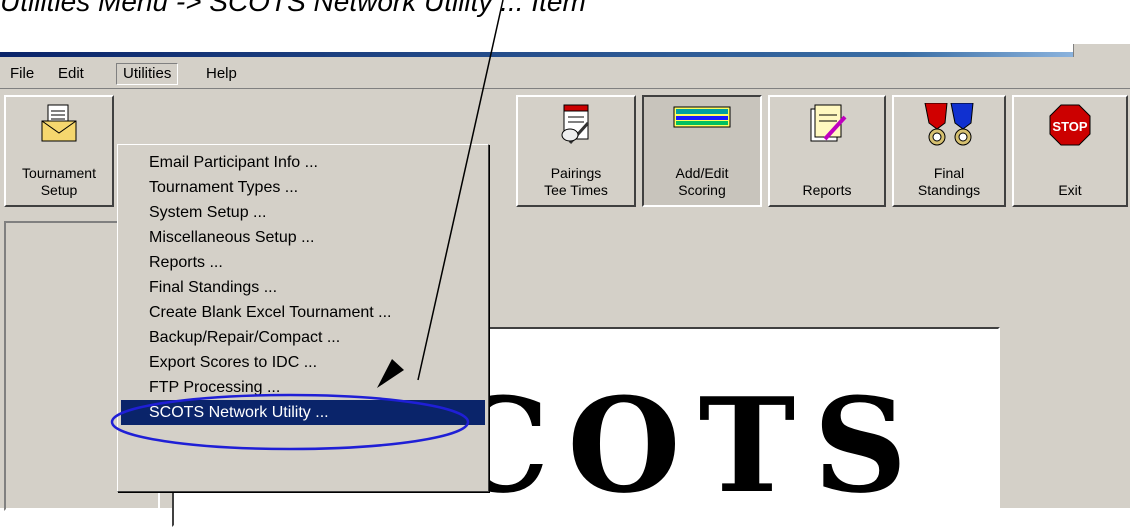 The height and width of the screenshot is (527, 1130). Describe the element at coordinates (22, 74) in the screenshot. I see `menu-file: File` at that location.